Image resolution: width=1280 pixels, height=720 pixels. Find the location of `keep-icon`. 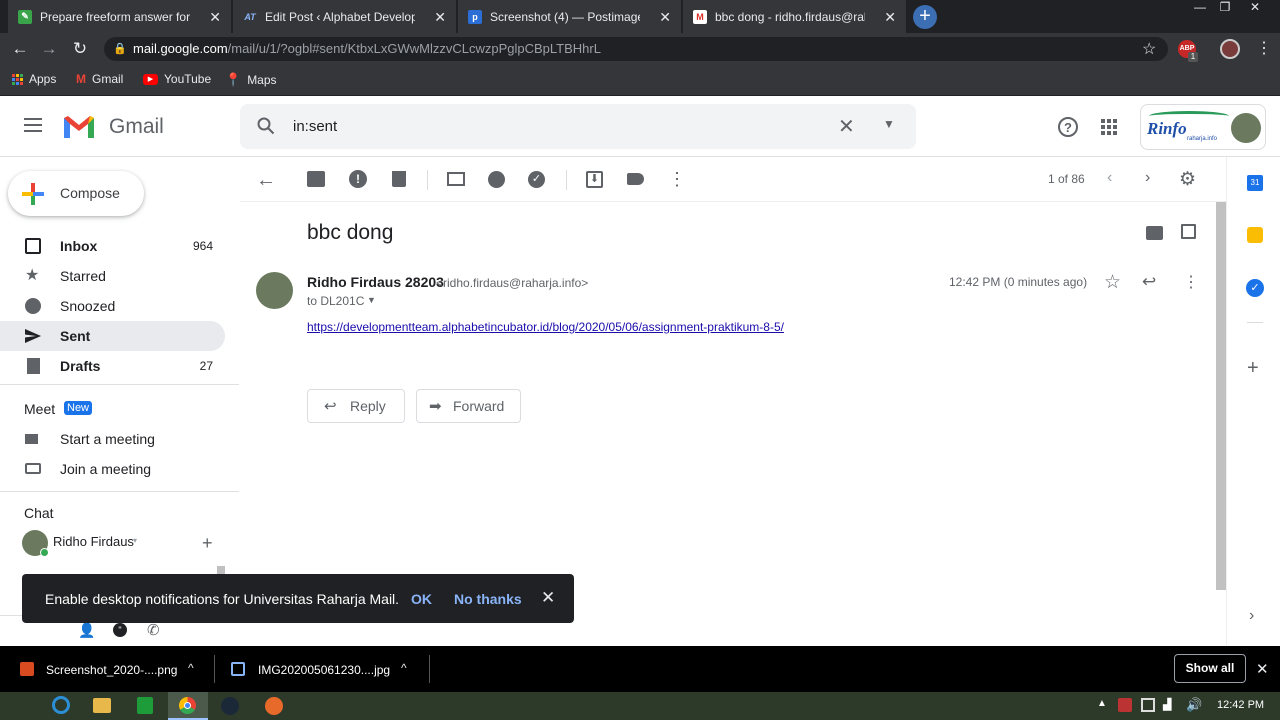

keep-icon is located at coordinates (1255, 235).